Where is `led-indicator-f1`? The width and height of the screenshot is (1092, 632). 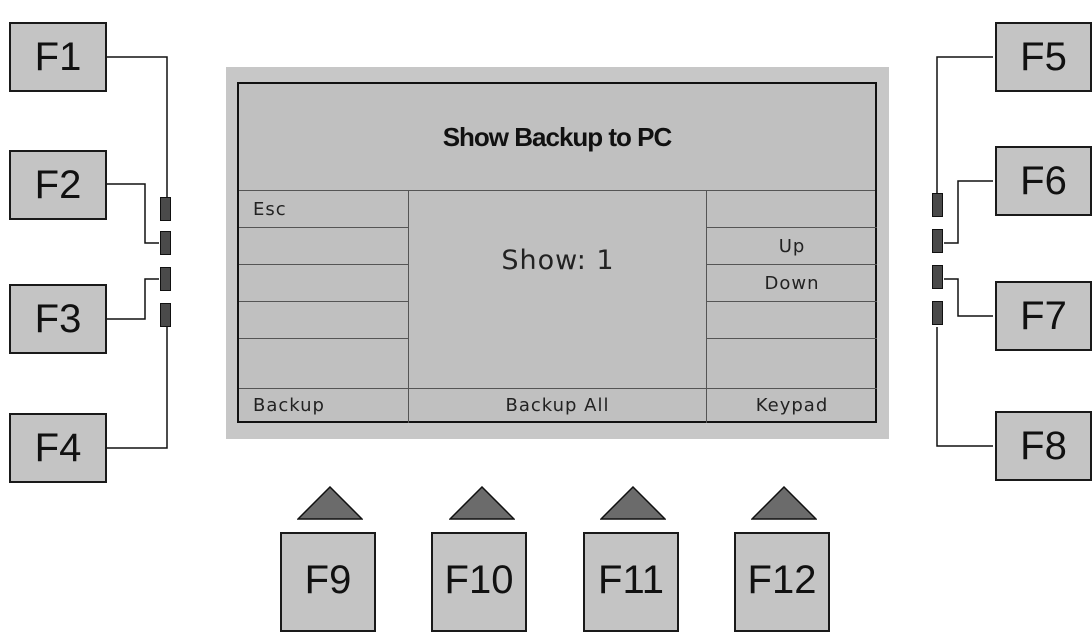
led-indicator-f1 is located at coordinates (165, 209).